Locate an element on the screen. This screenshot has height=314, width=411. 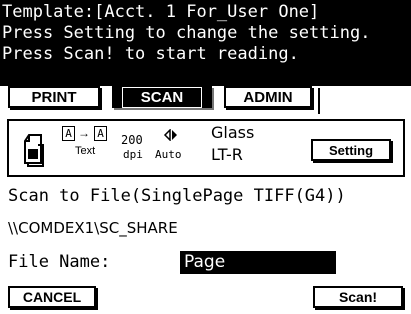
density-icon is located at coordinates (170, 135).